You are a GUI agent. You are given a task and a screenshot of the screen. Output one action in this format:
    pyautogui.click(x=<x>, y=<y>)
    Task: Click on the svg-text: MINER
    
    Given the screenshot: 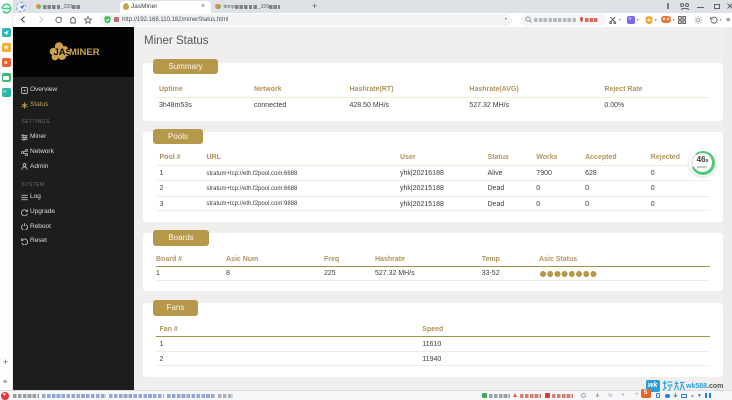 What is the action you would take?
    pyautogui.click(x=84, y=52)
    